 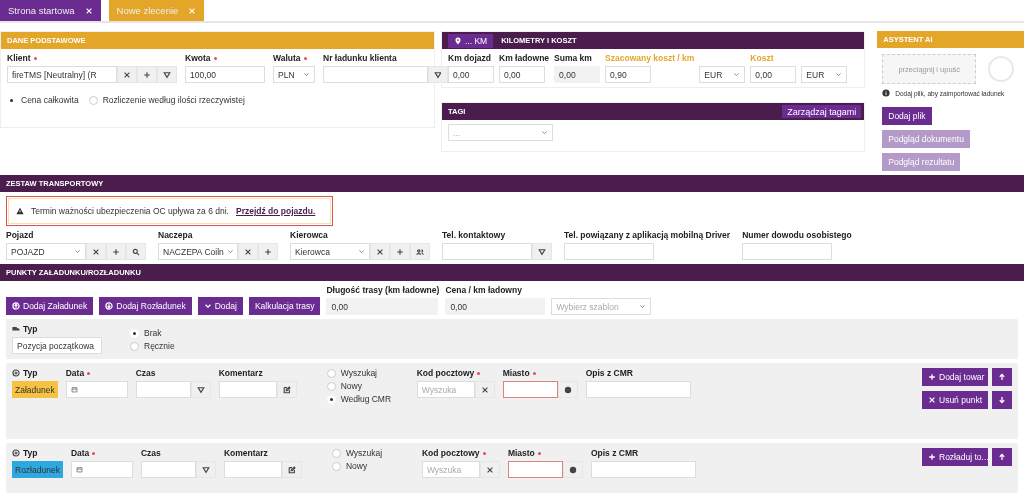 I want to click on warning-icon, so click(x=20, y=211).